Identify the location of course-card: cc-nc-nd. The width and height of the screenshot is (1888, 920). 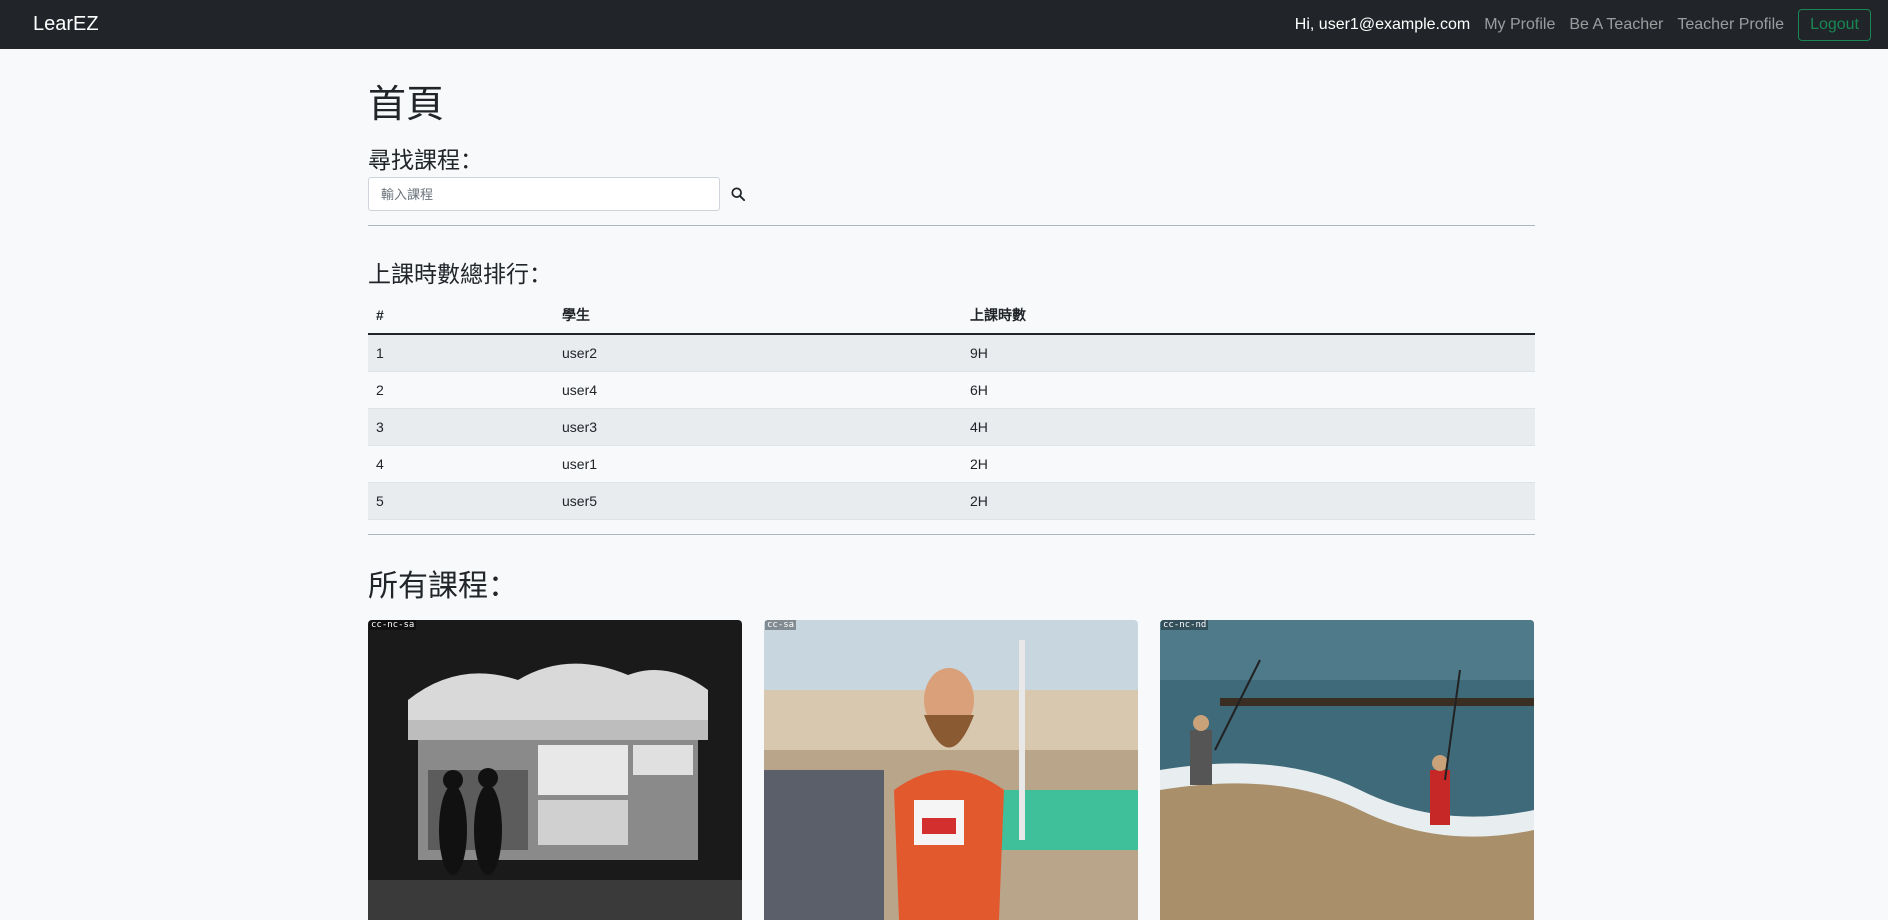
(1347, 770).